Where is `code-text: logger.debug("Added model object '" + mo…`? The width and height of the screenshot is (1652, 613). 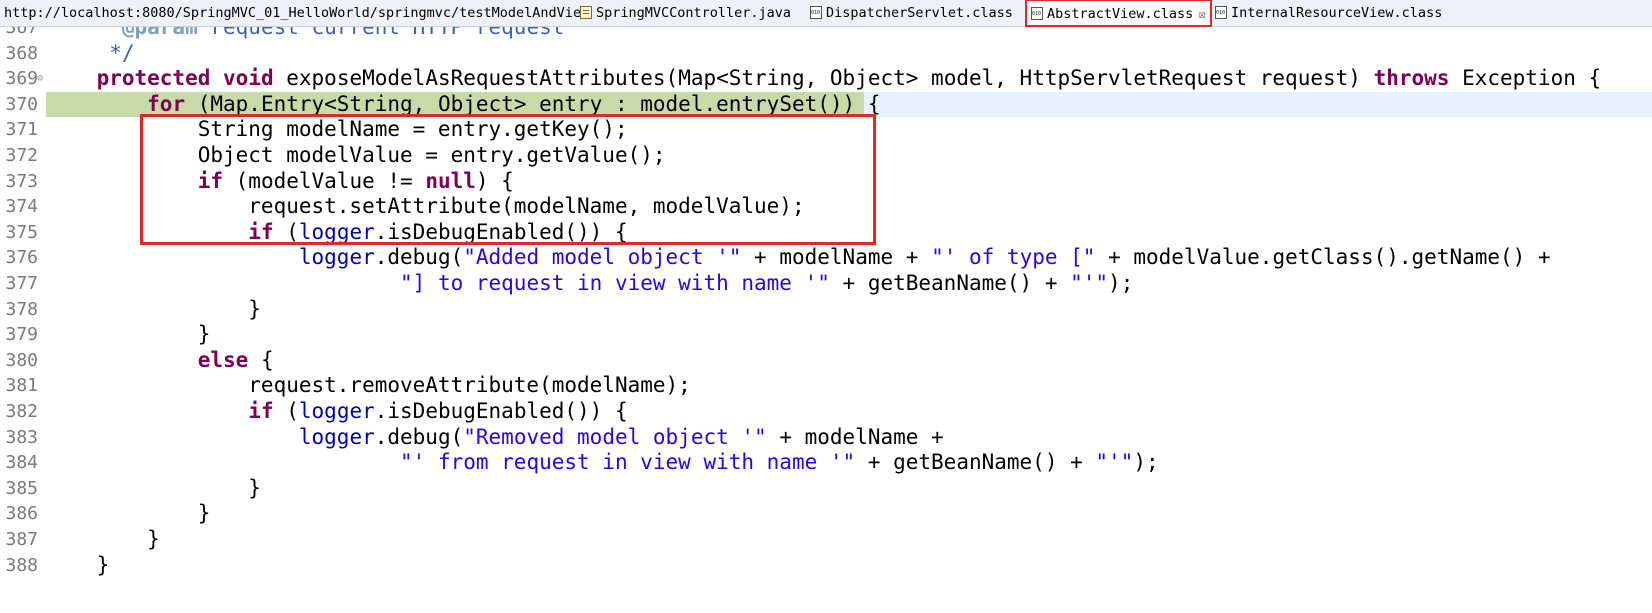
code-text: logger.debug("Added model object '" + mo… is located at coordinates (798, 258).